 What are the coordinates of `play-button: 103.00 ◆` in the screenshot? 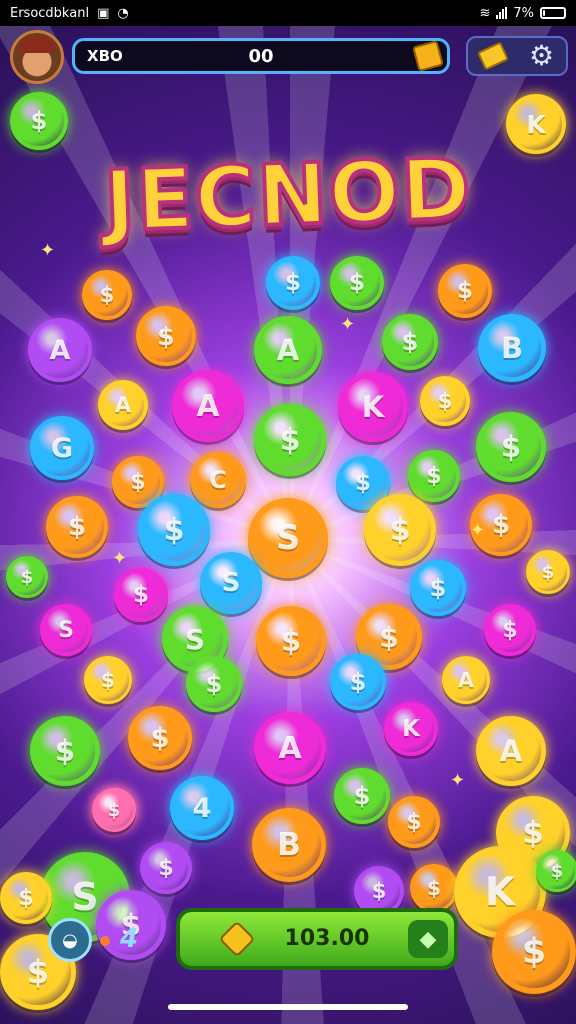 It's located at (317, 939).